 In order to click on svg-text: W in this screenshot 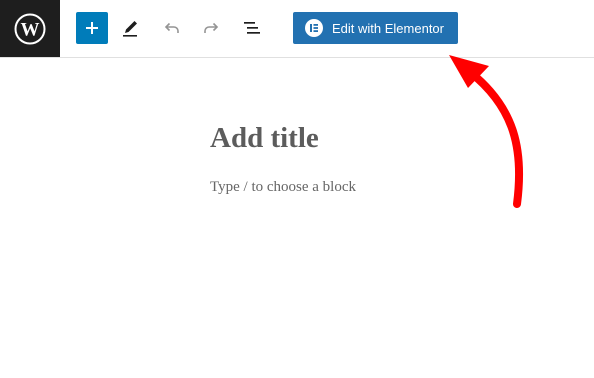, I will do `click(30, 29)`.